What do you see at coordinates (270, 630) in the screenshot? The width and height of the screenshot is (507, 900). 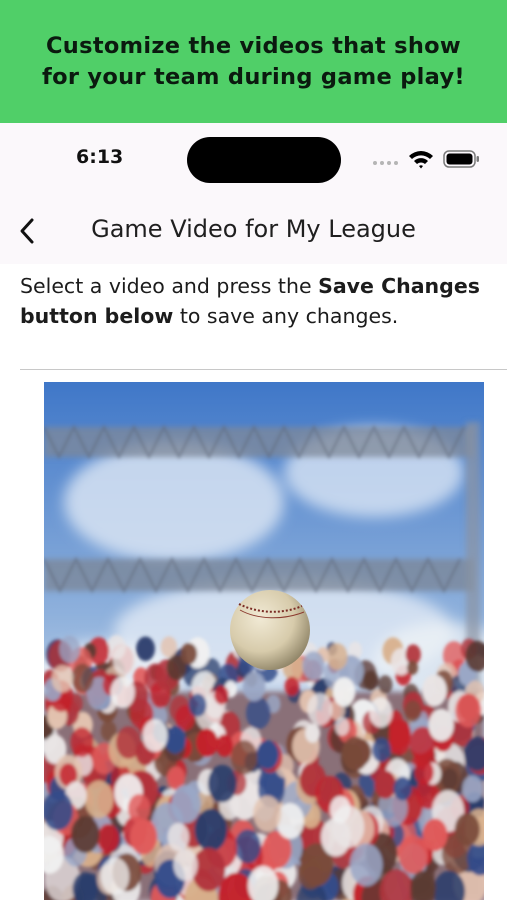 I see `baseball-icon` at bounding box center [270, 630].